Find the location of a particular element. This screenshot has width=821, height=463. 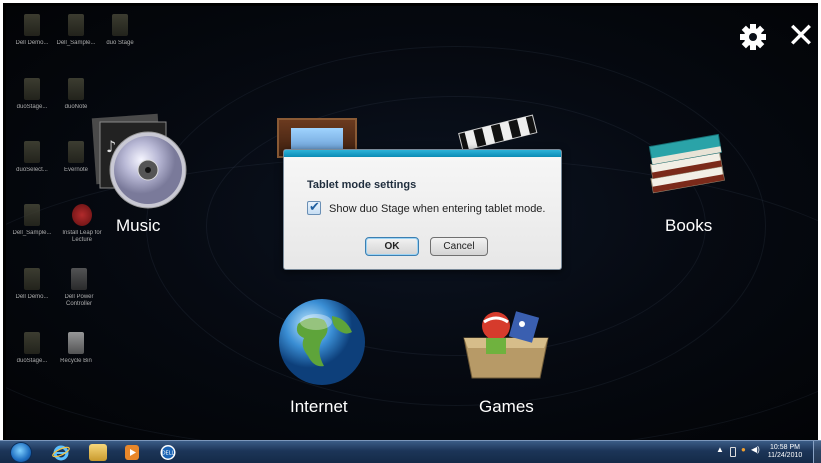

show-hidden-icons: ▲ is located at coordinates (720, 449).